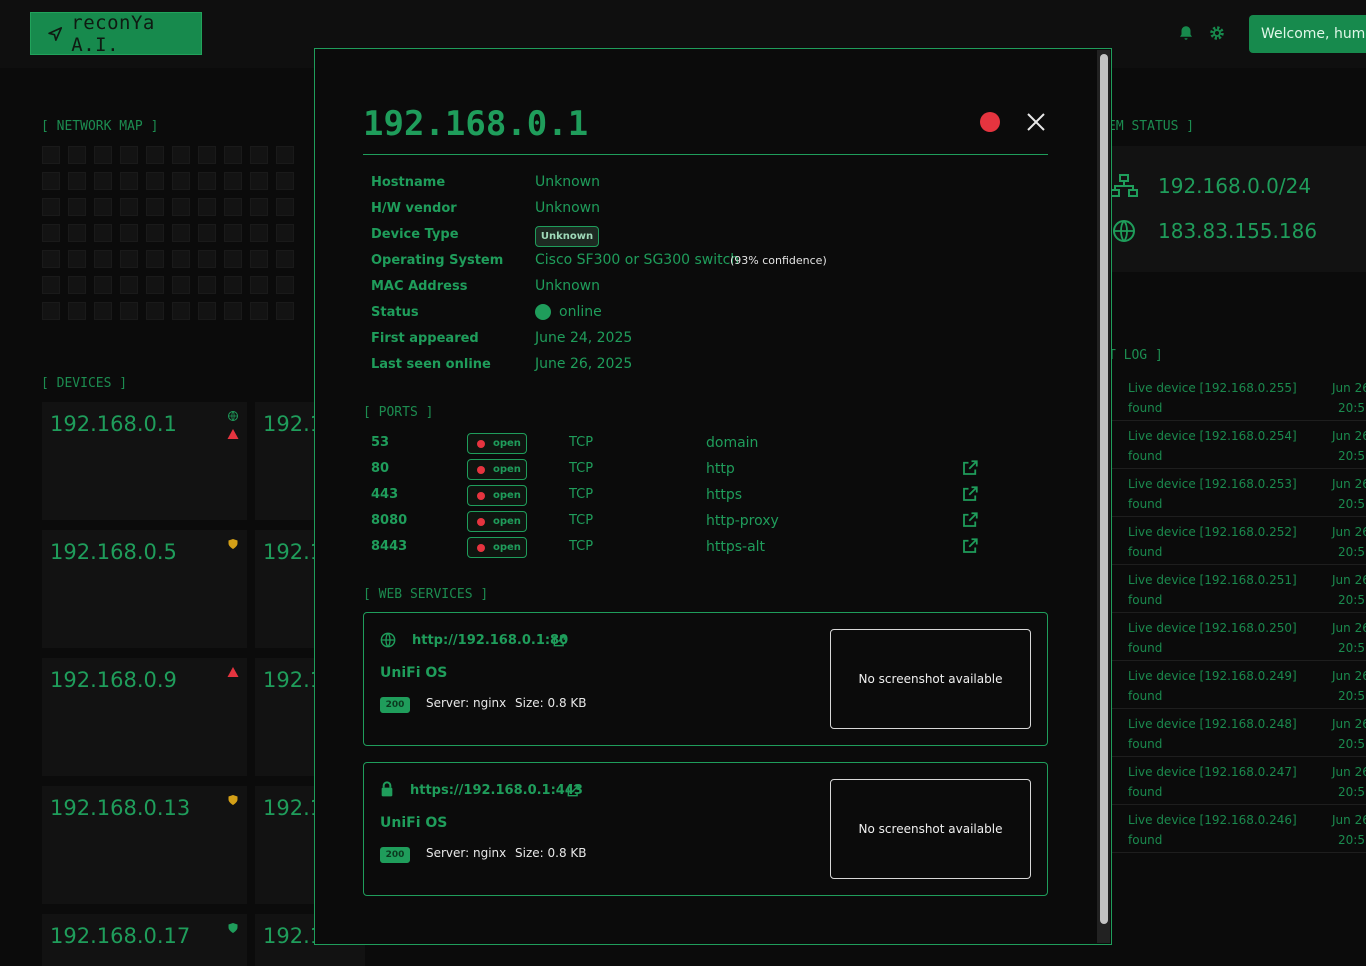 The height and width of the screenshot is (966, 1366). I want to click on device-type-label: Device Type, so click(415, 234).